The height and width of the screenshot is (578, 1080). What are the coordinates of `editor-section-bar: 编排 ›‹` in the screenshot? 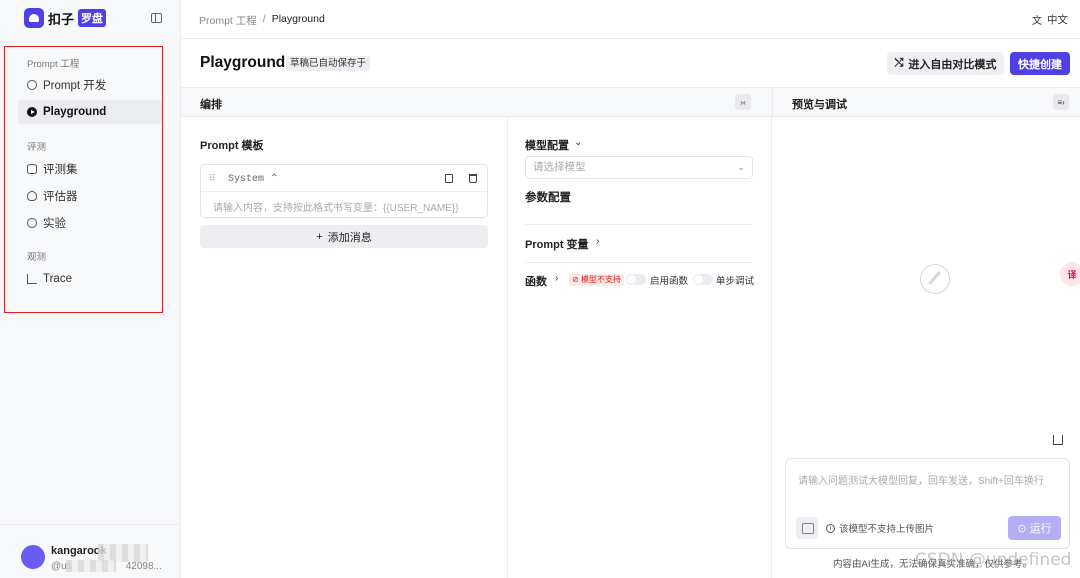 It's located at (476, 102).